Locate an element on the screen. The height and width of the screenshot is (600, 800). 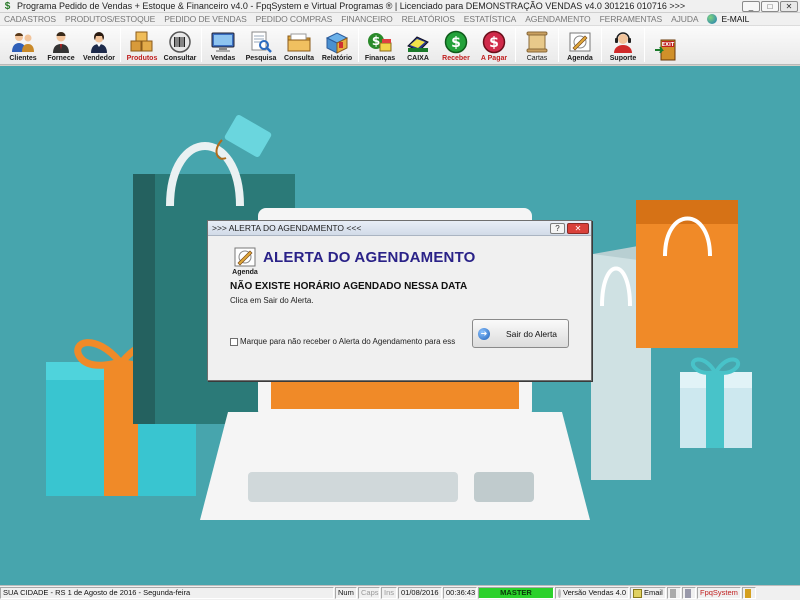
seller-icon is located at coordinates (99, 42).